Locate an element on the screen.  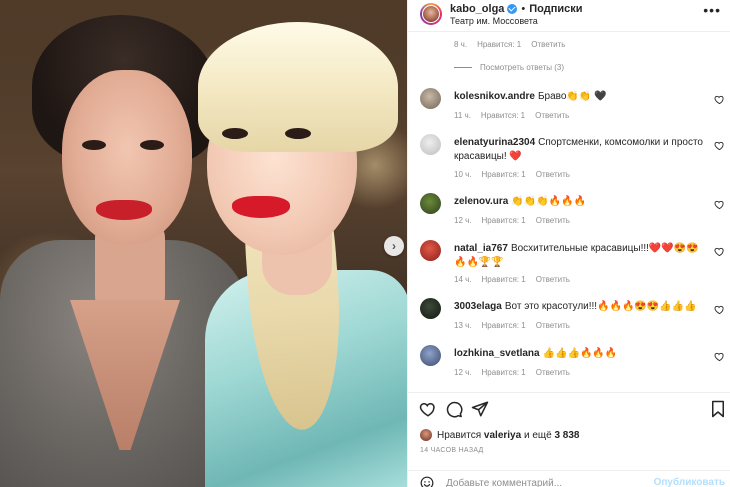
post-timestamp: 14 ЧАСОВ НАЗАД is located at coordinates (452, 450).